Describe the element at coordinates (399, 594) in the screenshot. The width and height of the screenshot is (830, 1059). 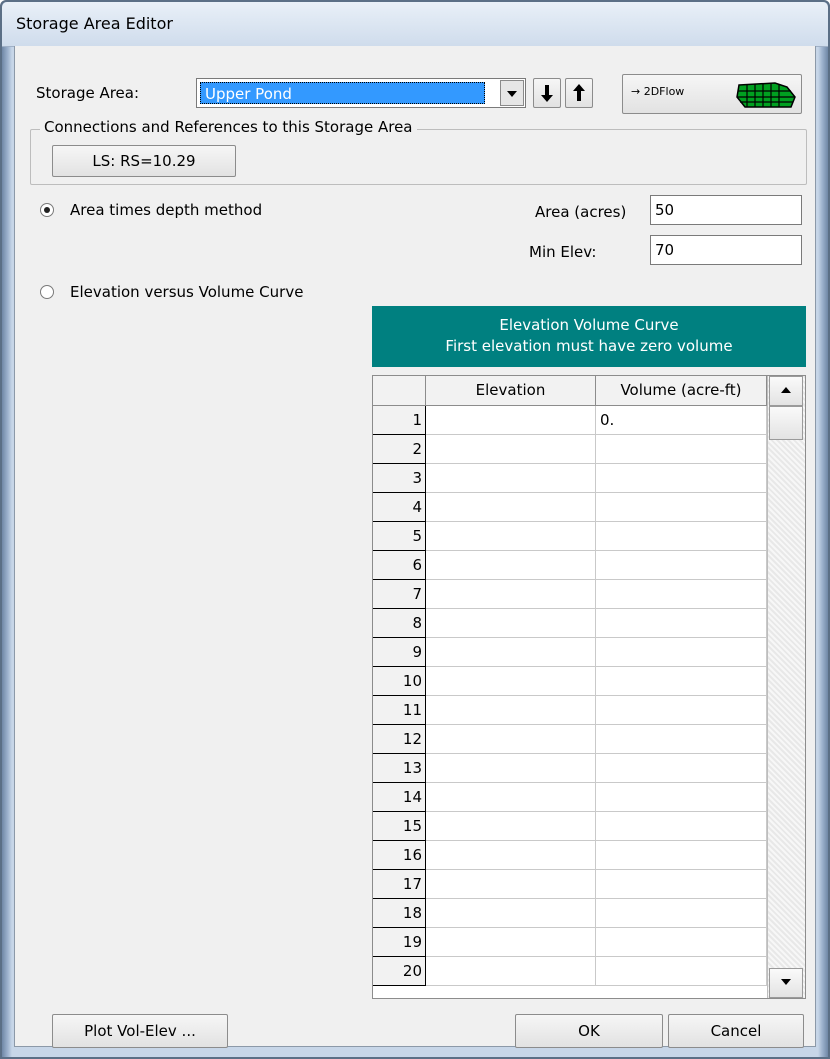
I see `row-number: 7` at that location.